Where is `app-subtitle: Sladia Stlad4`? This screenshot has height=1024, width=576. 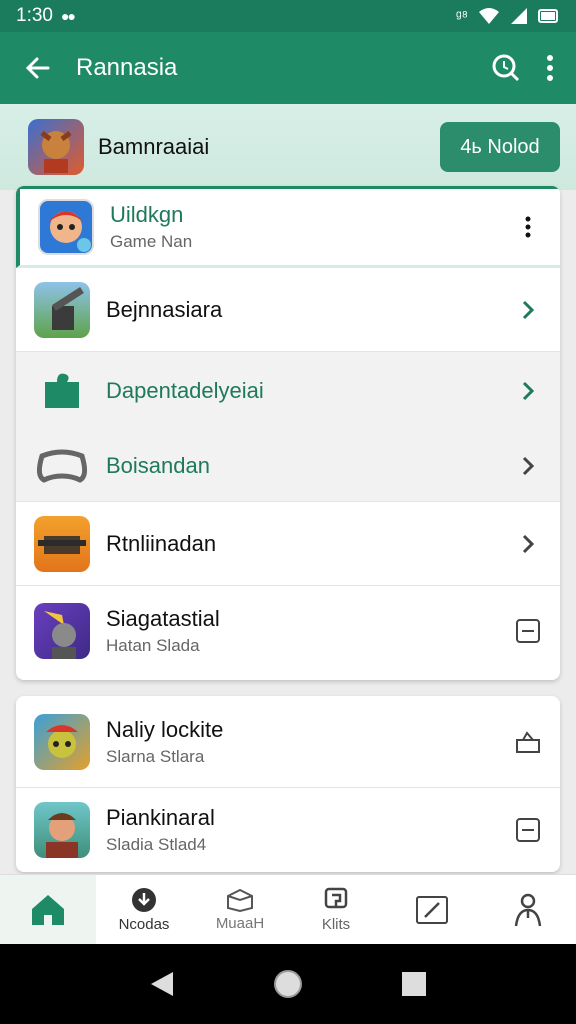 app-subtitle: Sladia Stlad4 is located at coordinates (156, 844).